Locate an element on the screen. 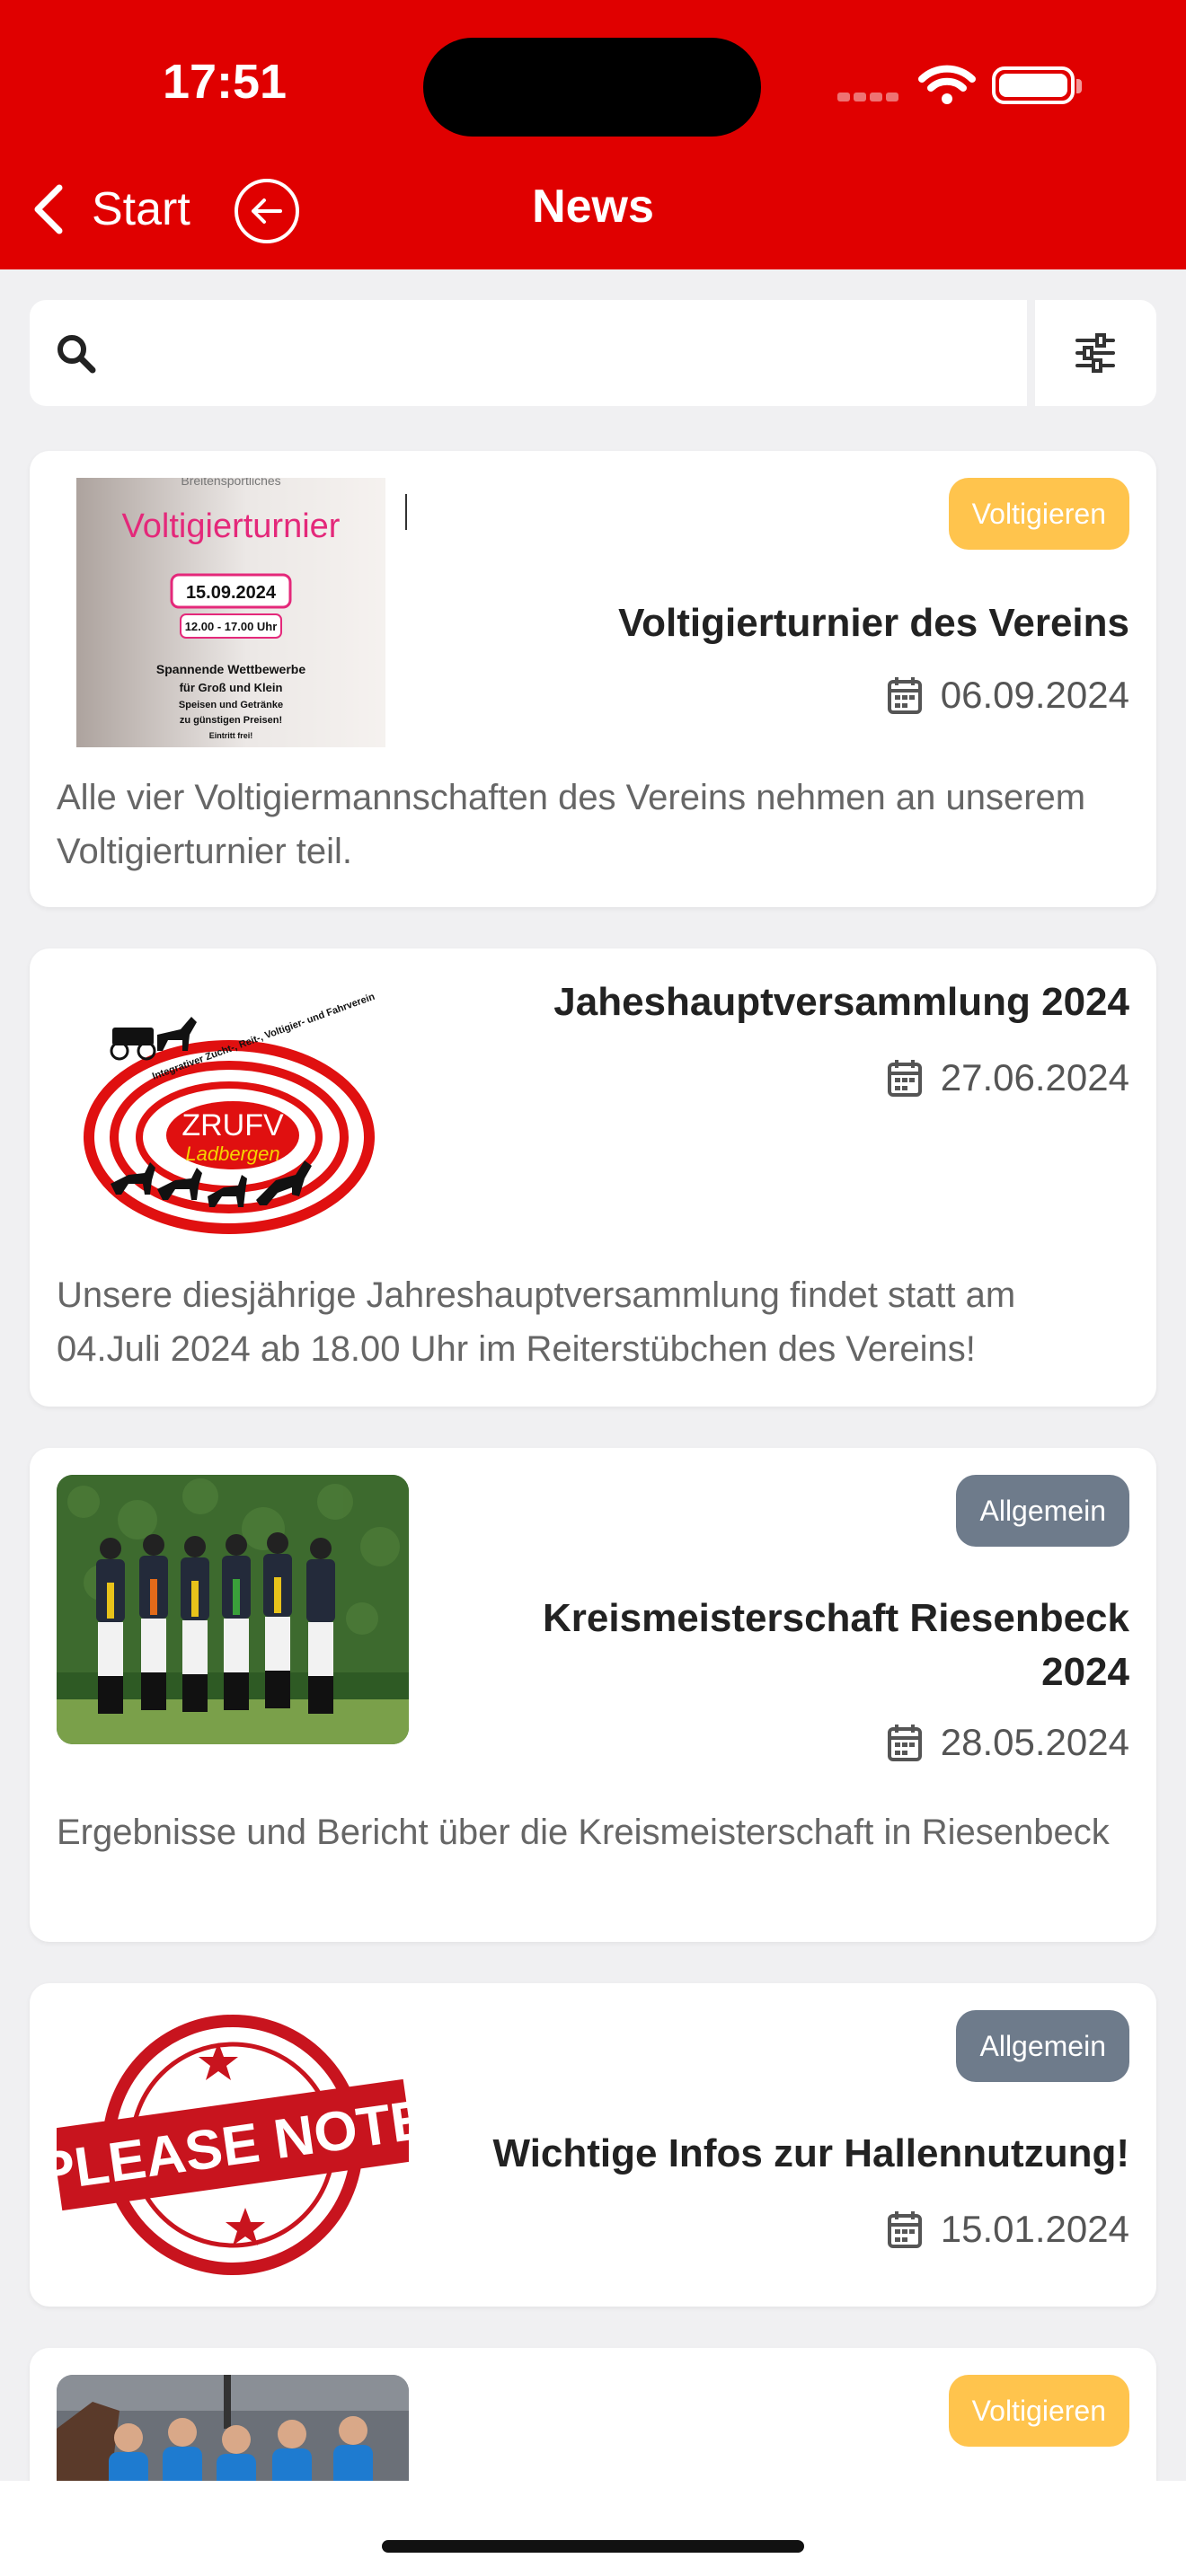 Image resolution: width=1186 pixels, height=2576 pixels. news-title: Voltigierturnier des Vereins is located at coordinates (873, 623).